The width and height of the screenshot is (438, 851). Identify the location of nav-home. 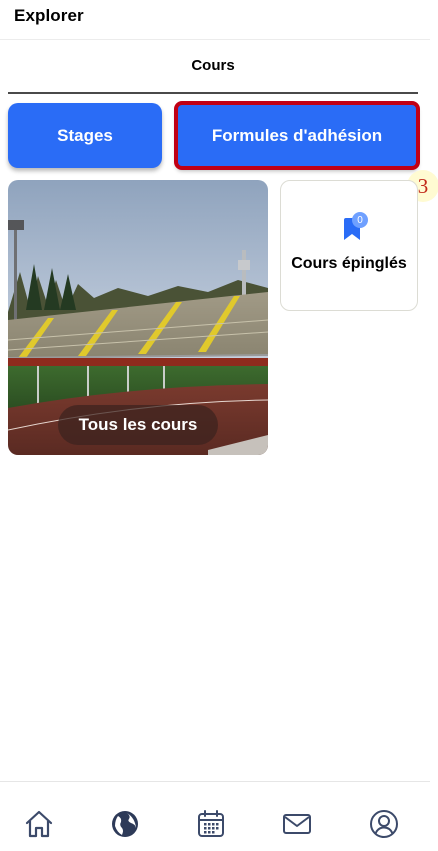
(39, 824).